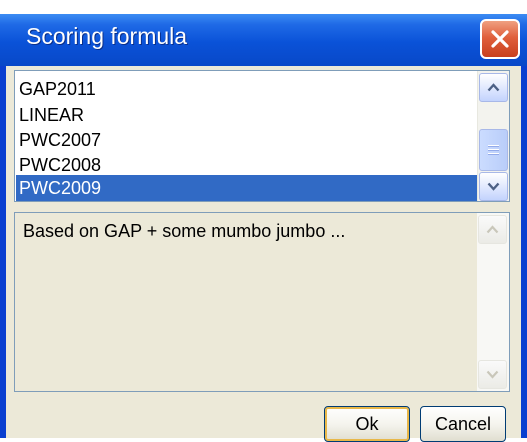 Image resolution: width=527 pixels, height=442 pixels. I want to click on close-x-icon, so click(500, 39).